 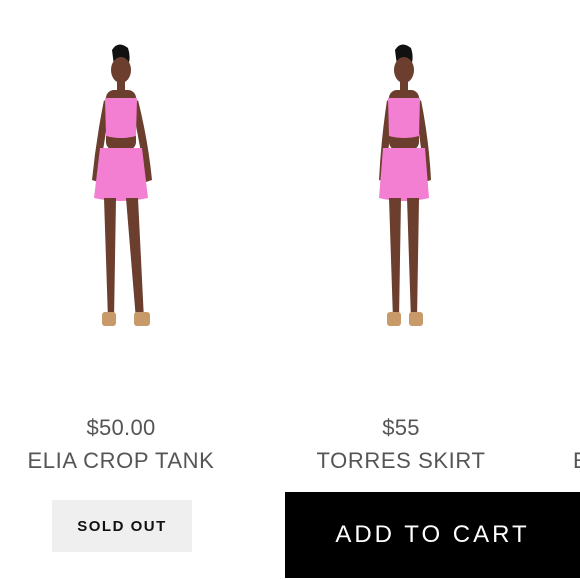 What do you see at coordinates (121, 461) in the screenshot?
I see `product-name: ELIA CROP TANK` at bounding box center [121, 461].